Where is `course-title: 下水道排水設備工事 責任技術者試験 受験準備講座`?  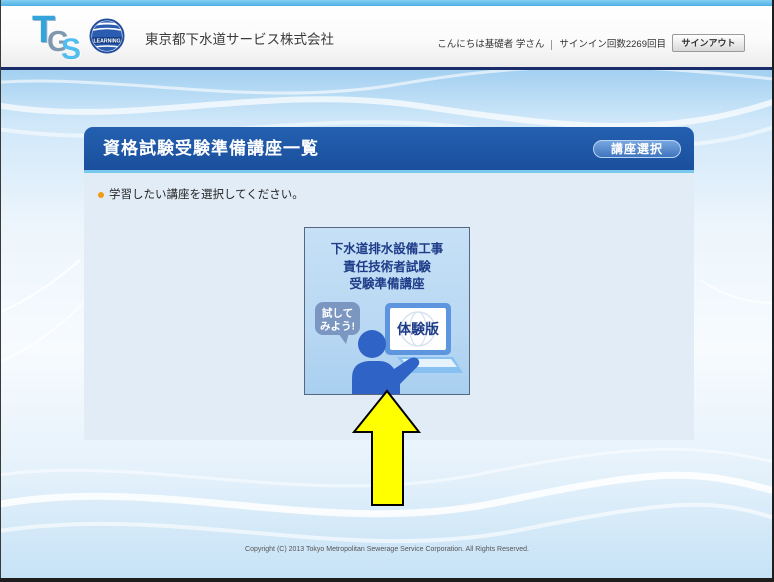 course-title: 下水道排水設備工事 責任技術者試験 受験準備講座 is located at coordinates (387, 267).